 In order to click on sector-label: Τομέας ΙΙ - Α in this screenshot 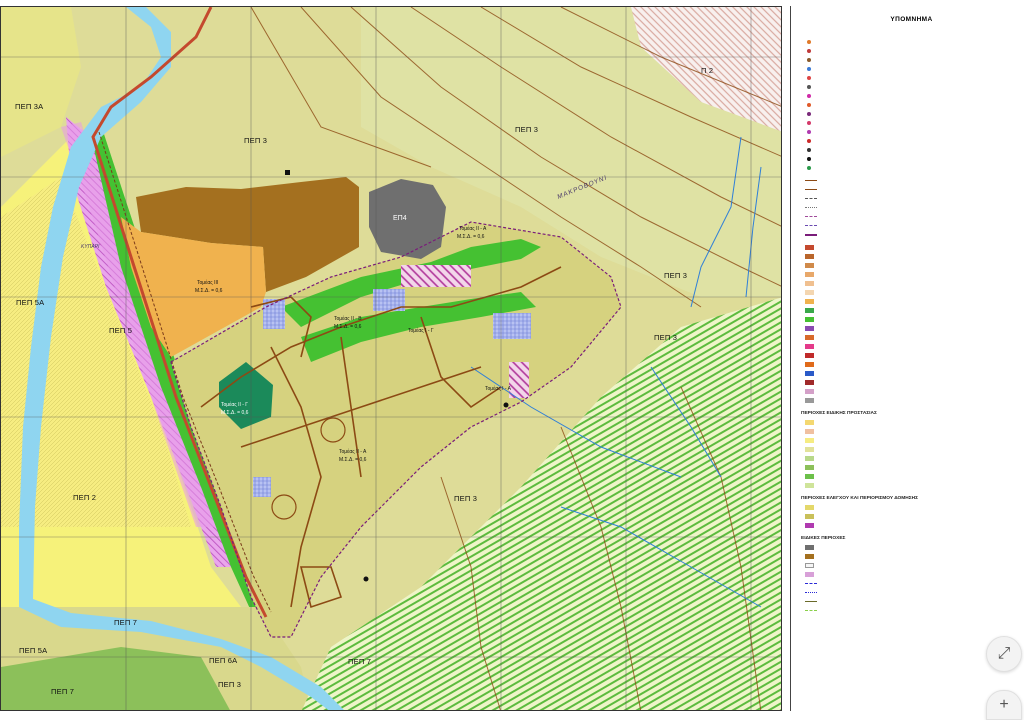, I will do `click(473, 229)`.